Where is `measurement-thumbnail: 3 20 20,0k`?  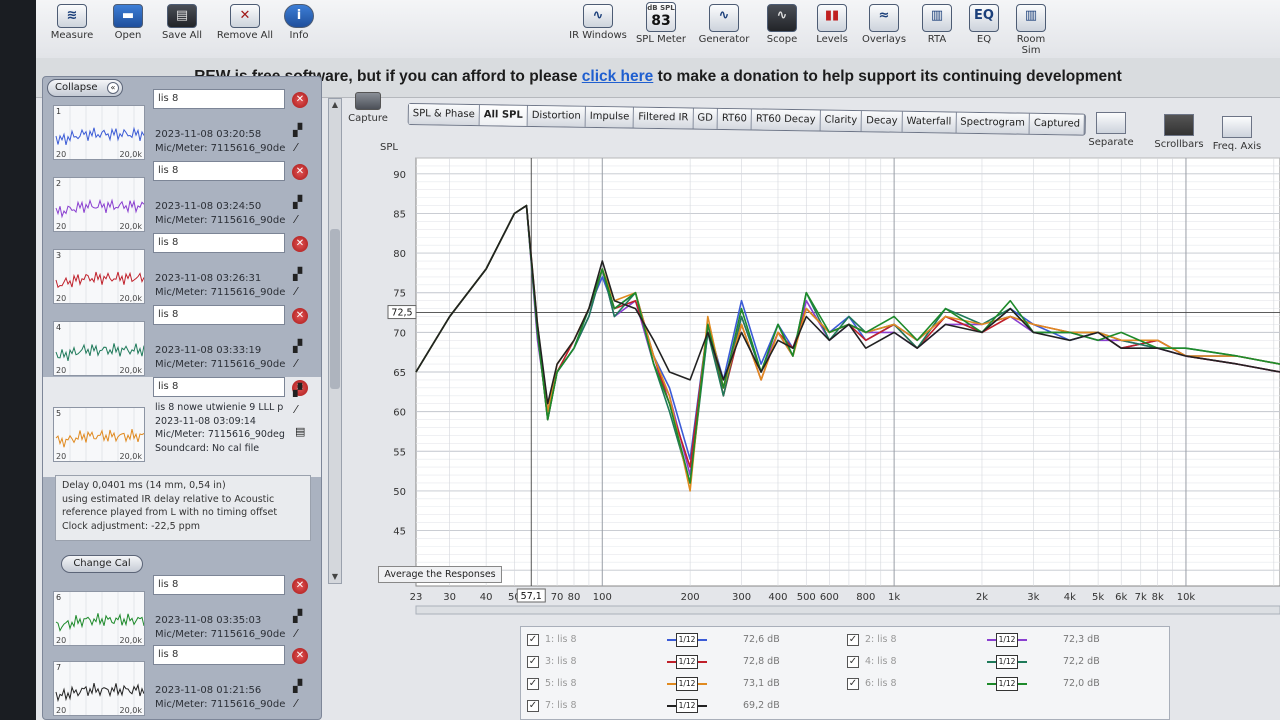 measurement-thumbnail: 3 20 20,0k is located at coordinates (99, 276).